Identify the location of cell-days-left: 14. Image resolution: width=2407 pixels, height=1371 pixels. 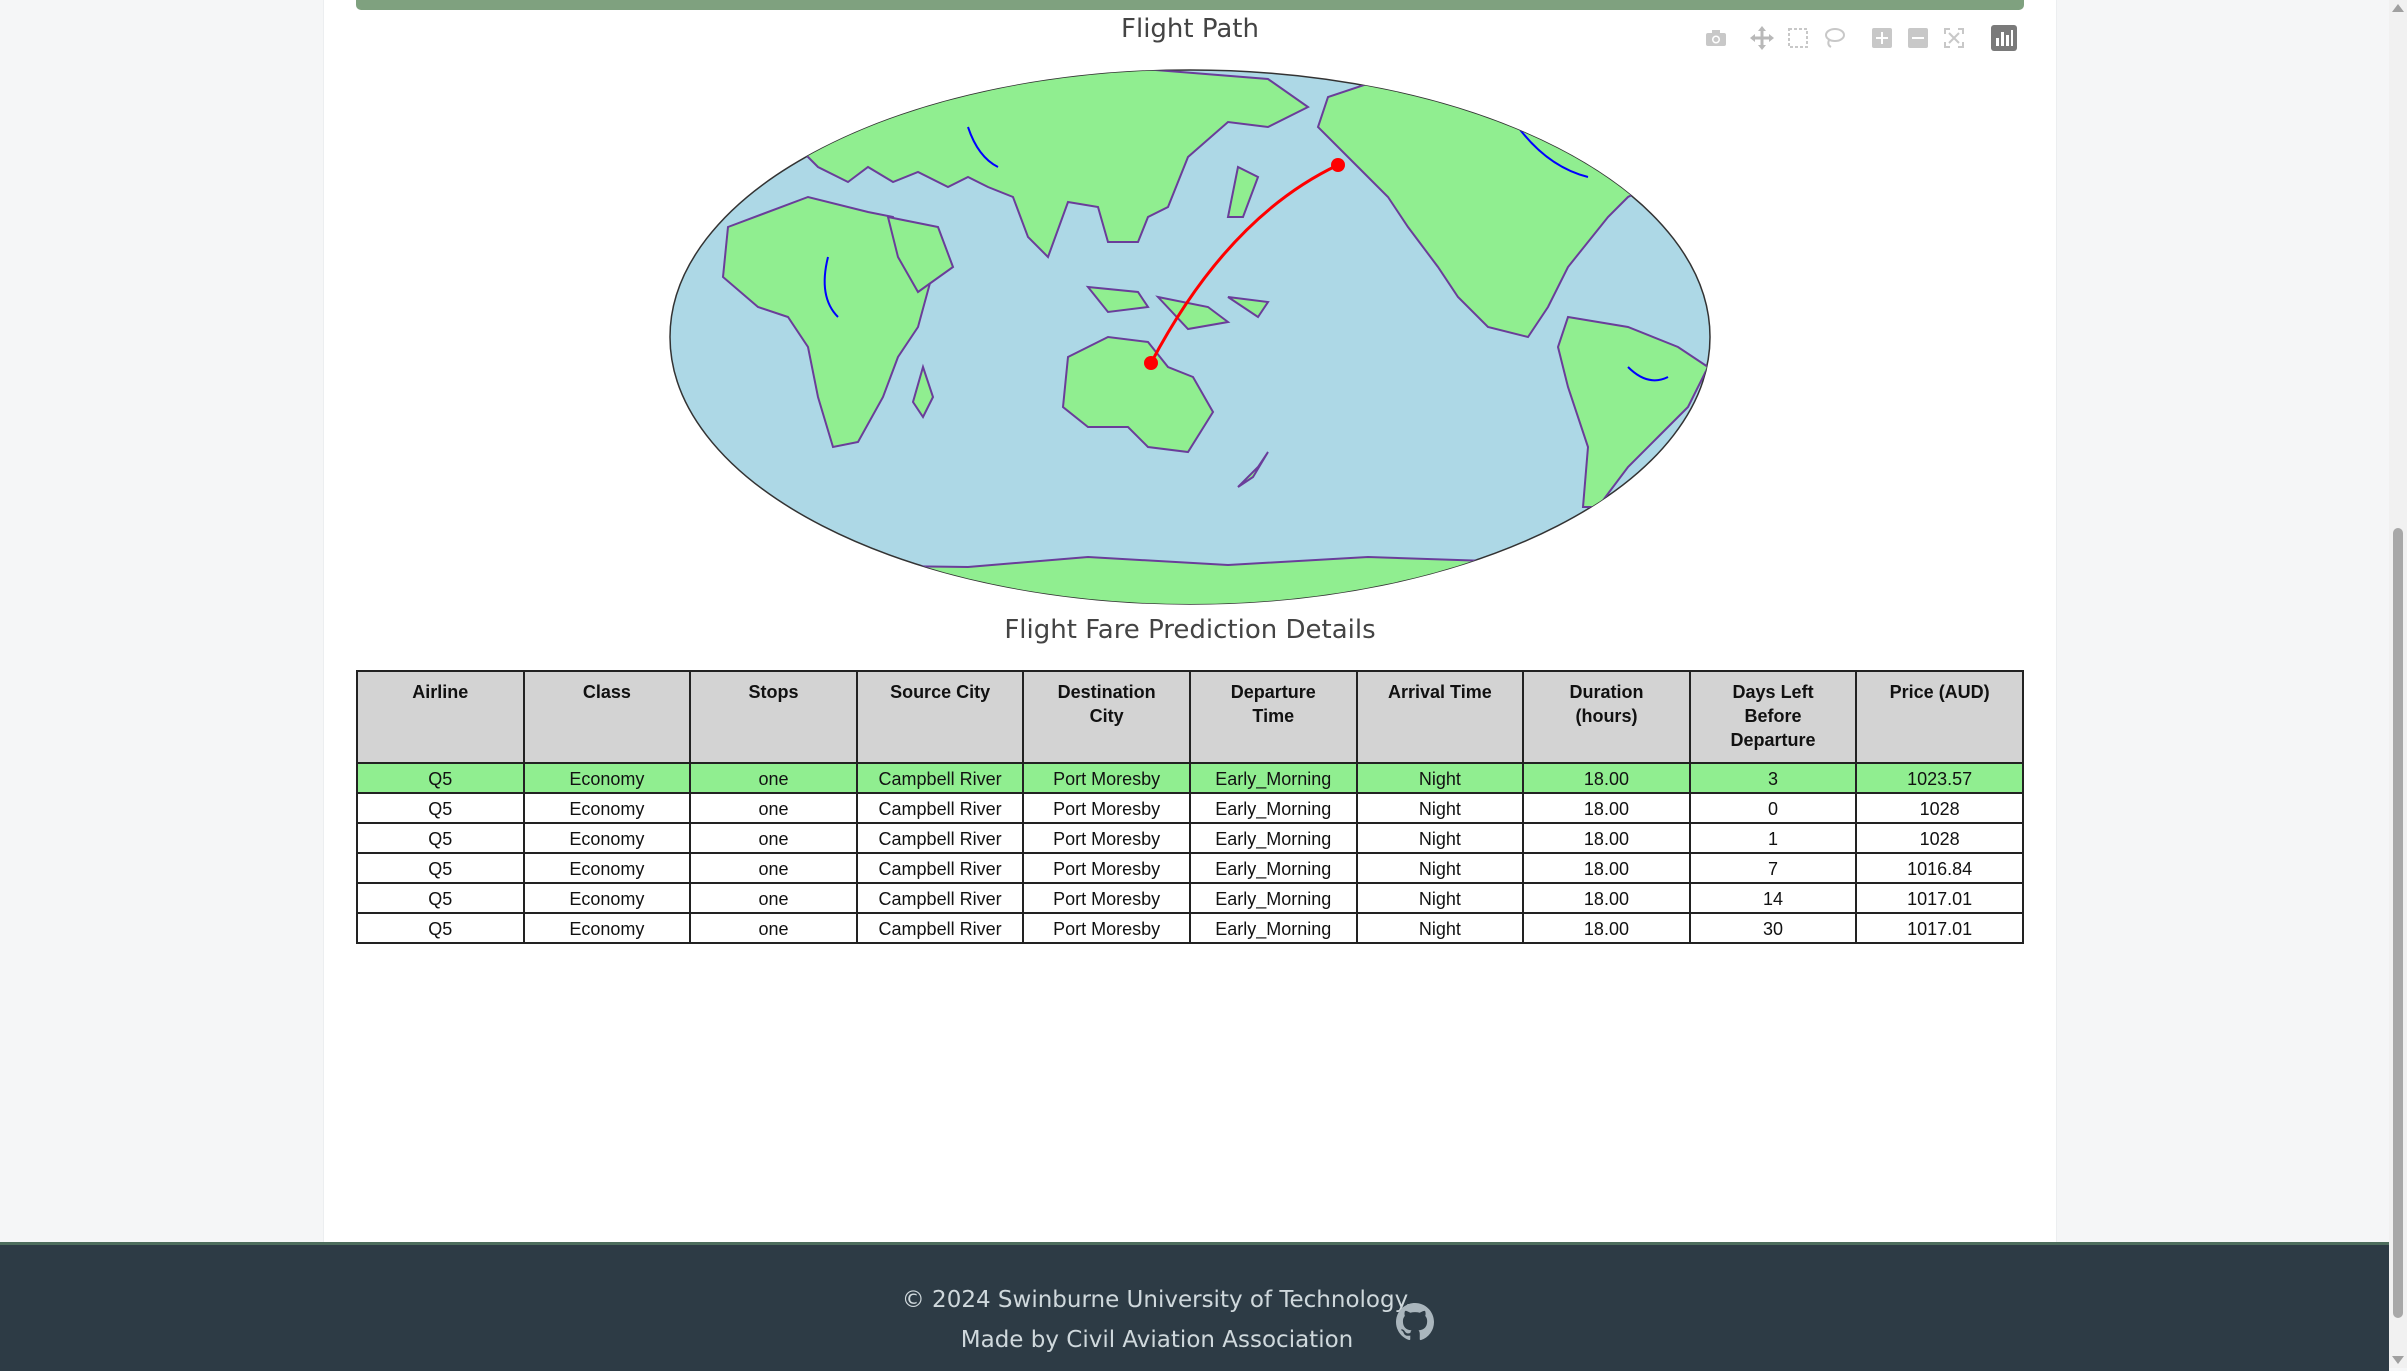
(1773, 898).